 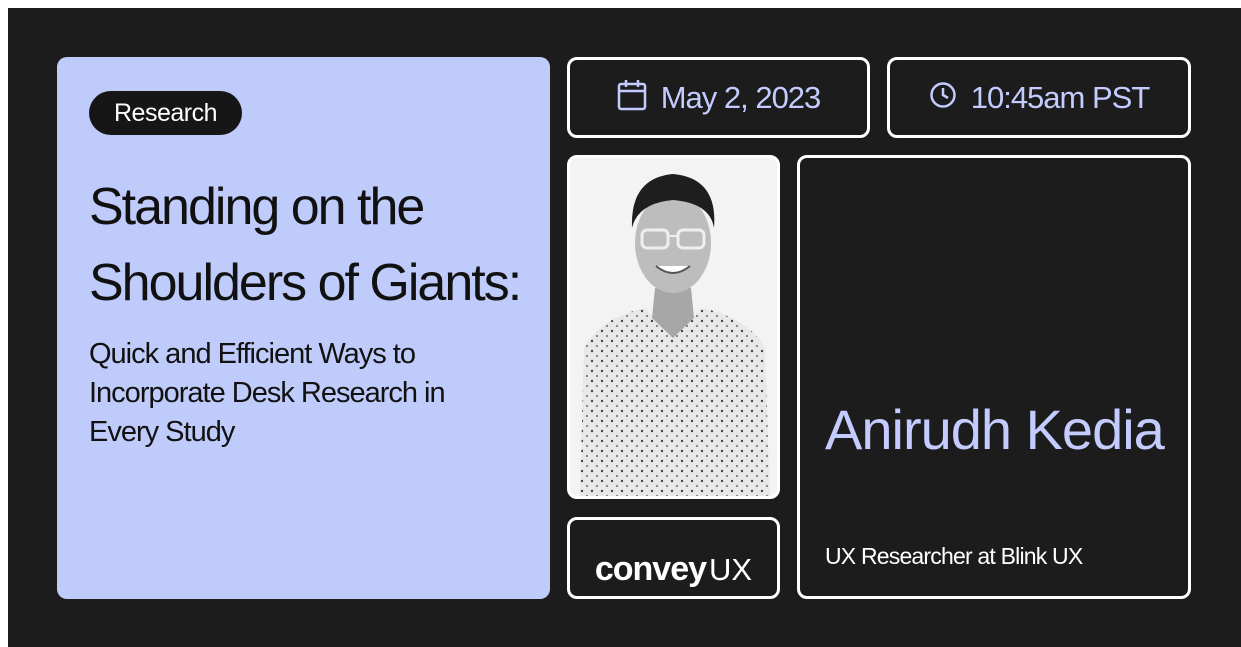 I want to click on logo-wordmark-bold: convey, so click(x=650, y=569).